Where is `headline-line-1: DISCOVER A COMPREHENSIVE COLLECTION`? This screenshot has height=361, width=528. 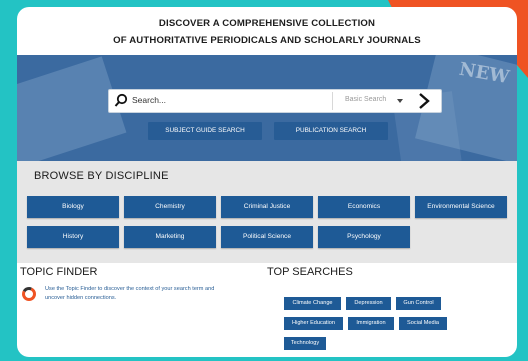 headline-line-1: DISCOVER A COMPREHENSIVE COLLECTION is located at coordinates (267, 23).